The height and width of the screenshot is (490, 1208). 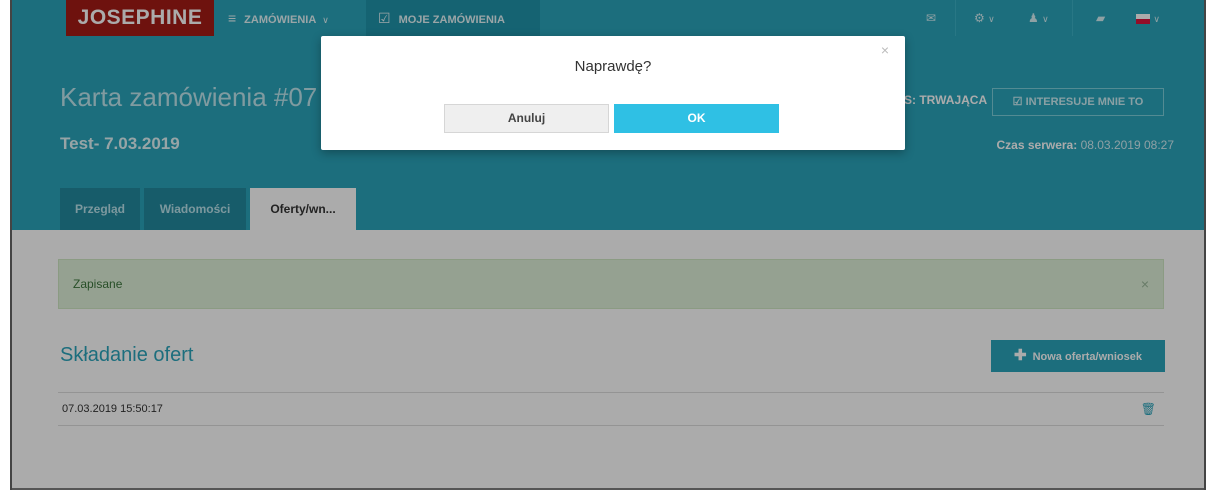 I want to click on cancel-button: Anuluj, so click(x=526, y=118).